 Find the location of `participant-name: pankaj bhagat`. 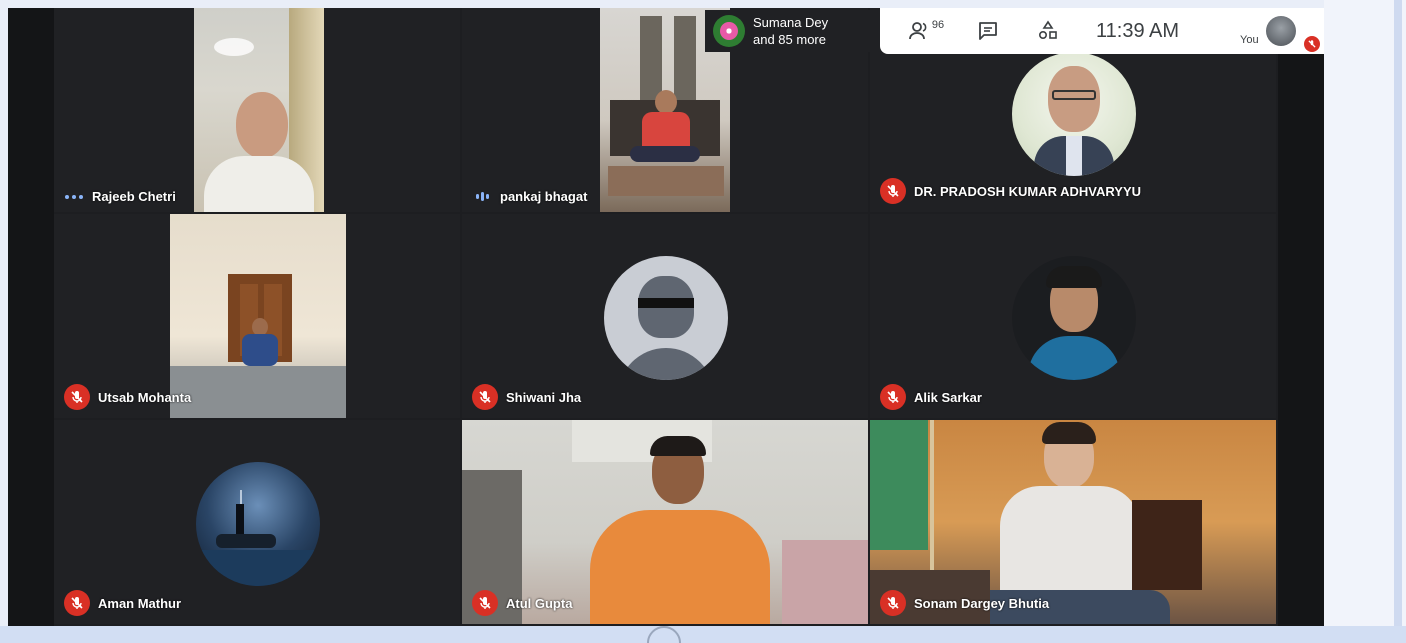

participant-name: pankaj bhagat is located at coordinates (544, 196).